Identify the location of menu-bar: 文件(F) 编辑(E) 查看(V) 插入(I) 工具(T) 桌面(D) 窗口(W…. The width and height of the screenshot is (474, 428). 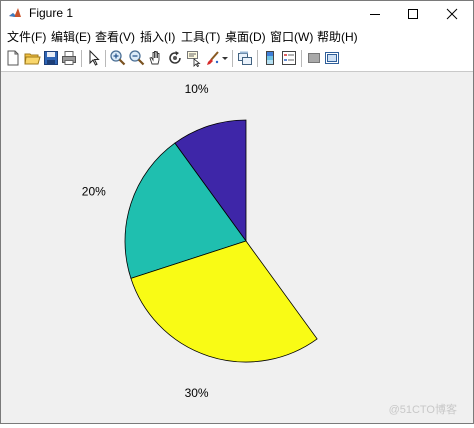
(237, 36).